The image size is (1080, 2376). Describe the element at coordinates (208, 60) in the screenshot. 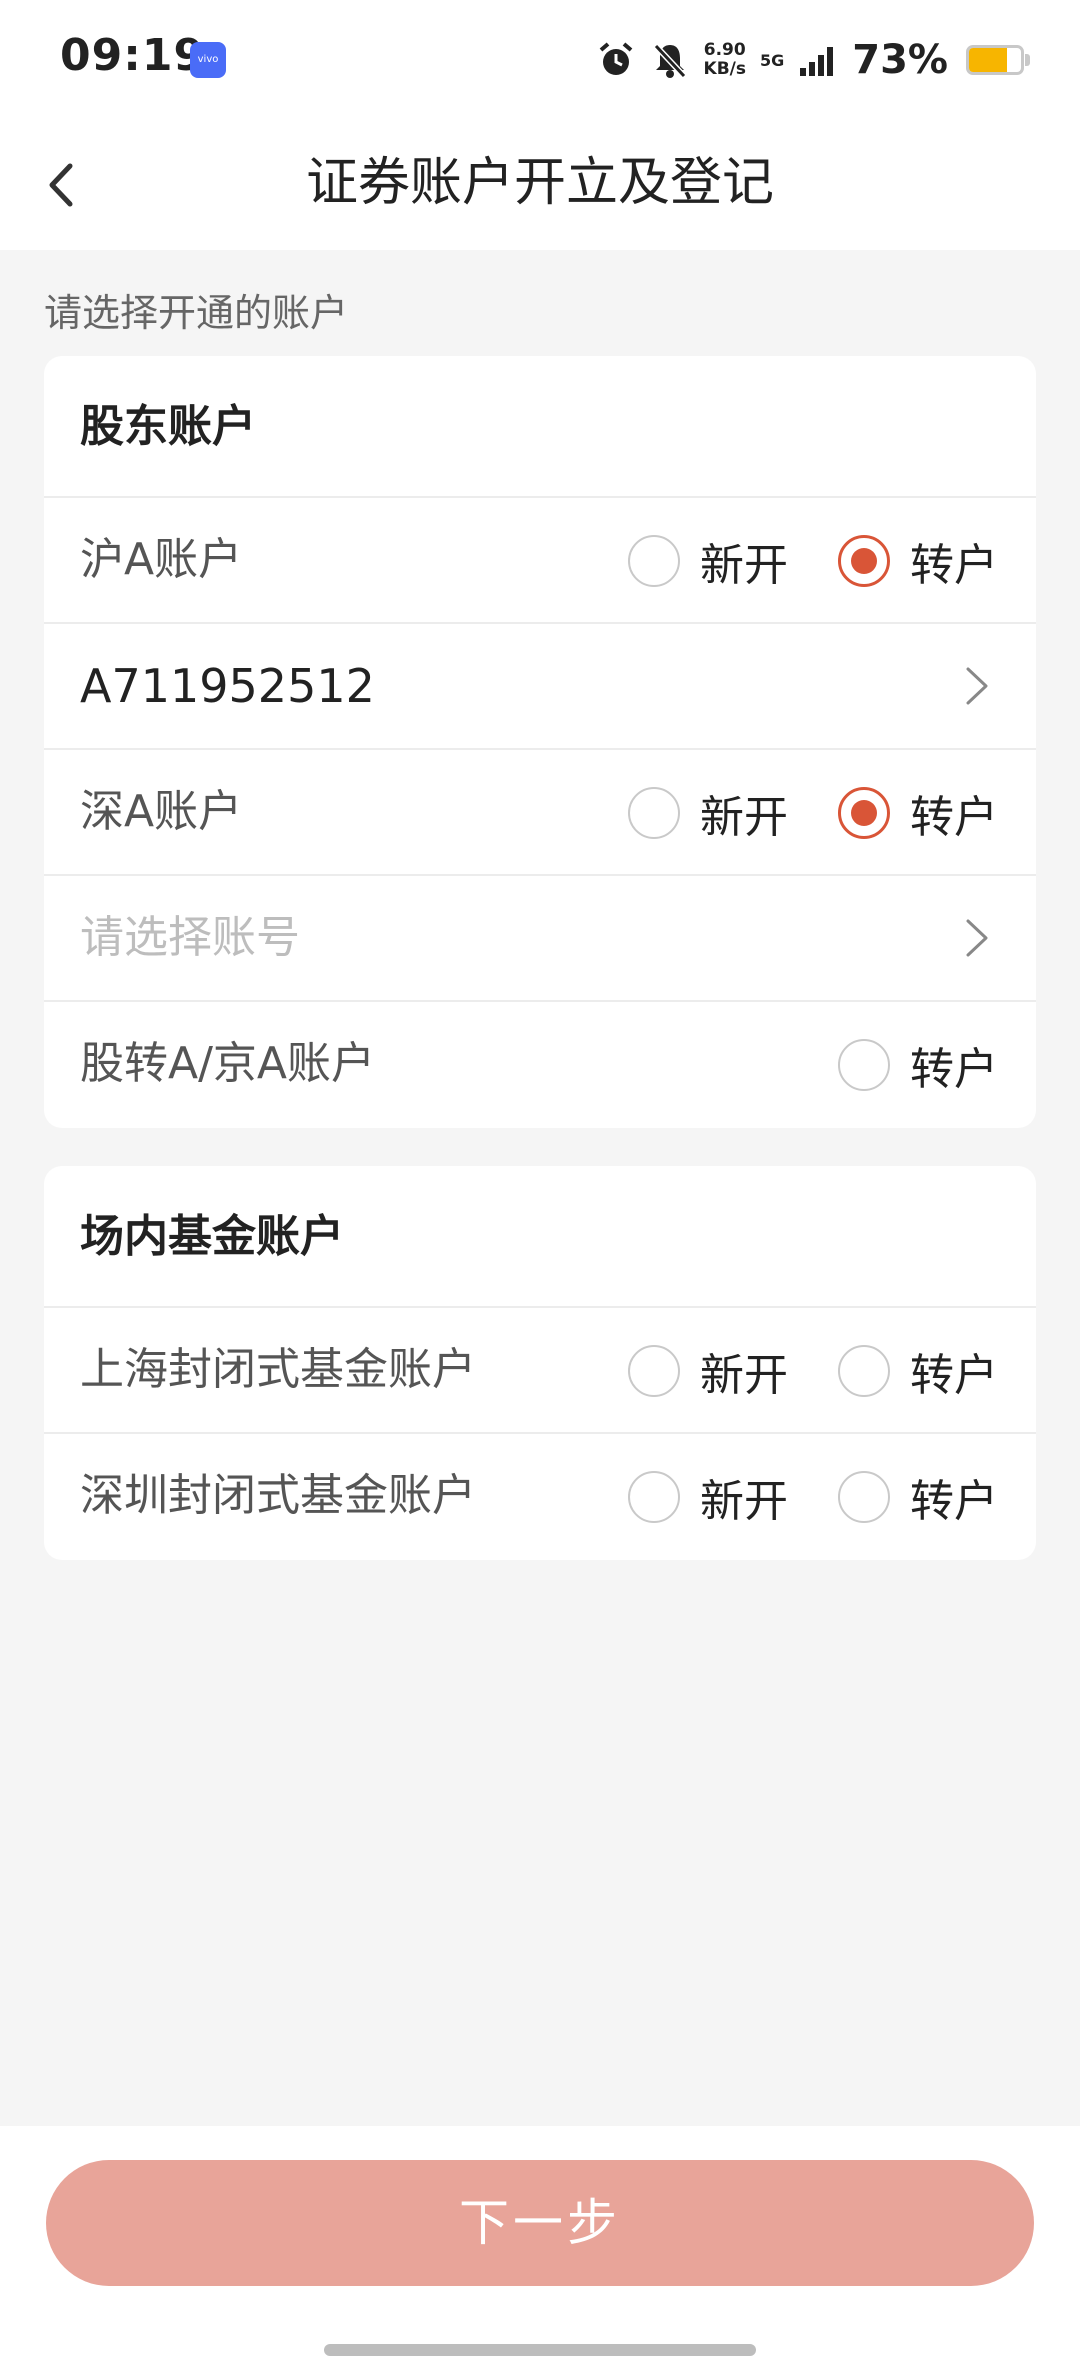

I see `vivo-badge-icon: vivo` at that location.